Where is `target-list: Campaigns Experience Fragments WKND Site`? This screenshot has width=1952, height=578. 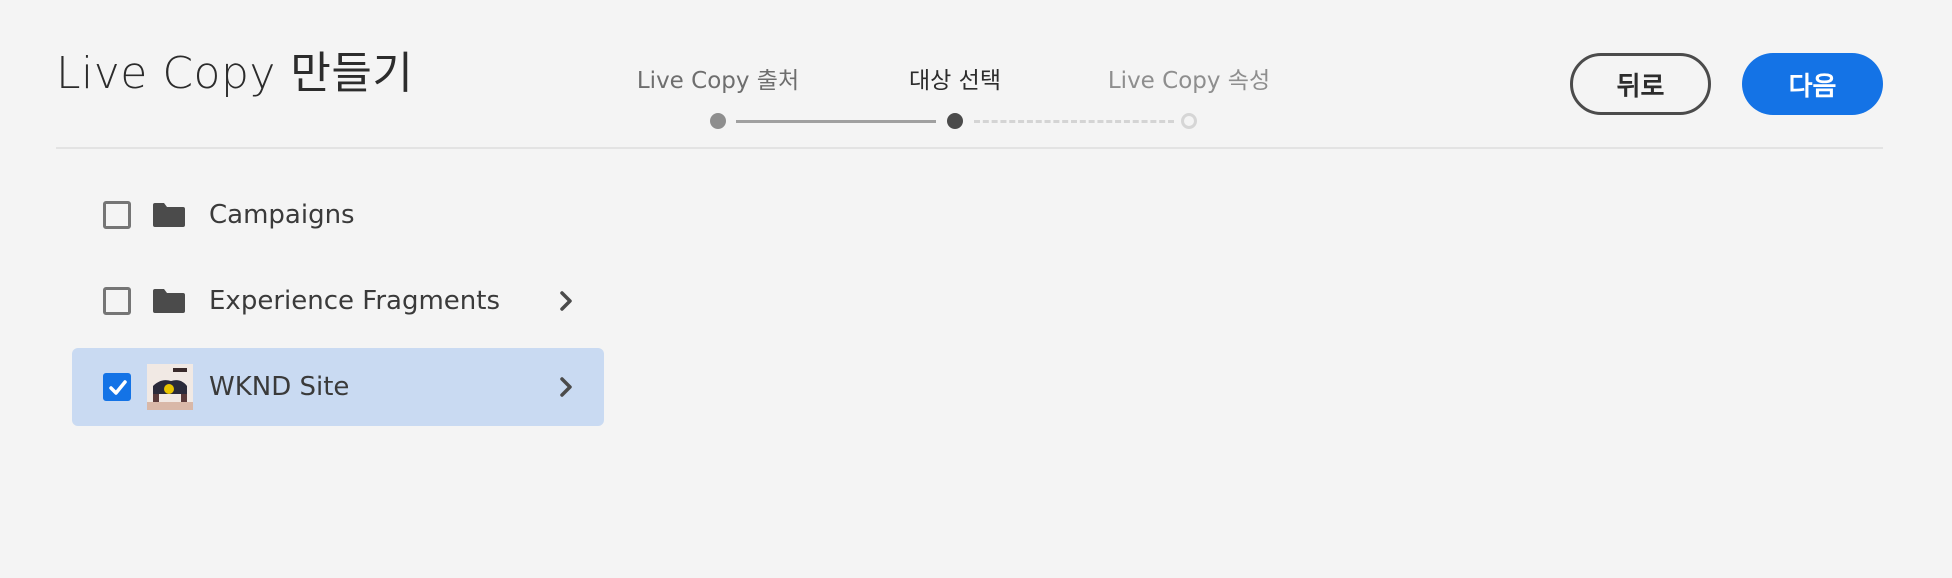 target-list: Campaigns Experience Fragments WKND Site is located at coordinates (338, 305).